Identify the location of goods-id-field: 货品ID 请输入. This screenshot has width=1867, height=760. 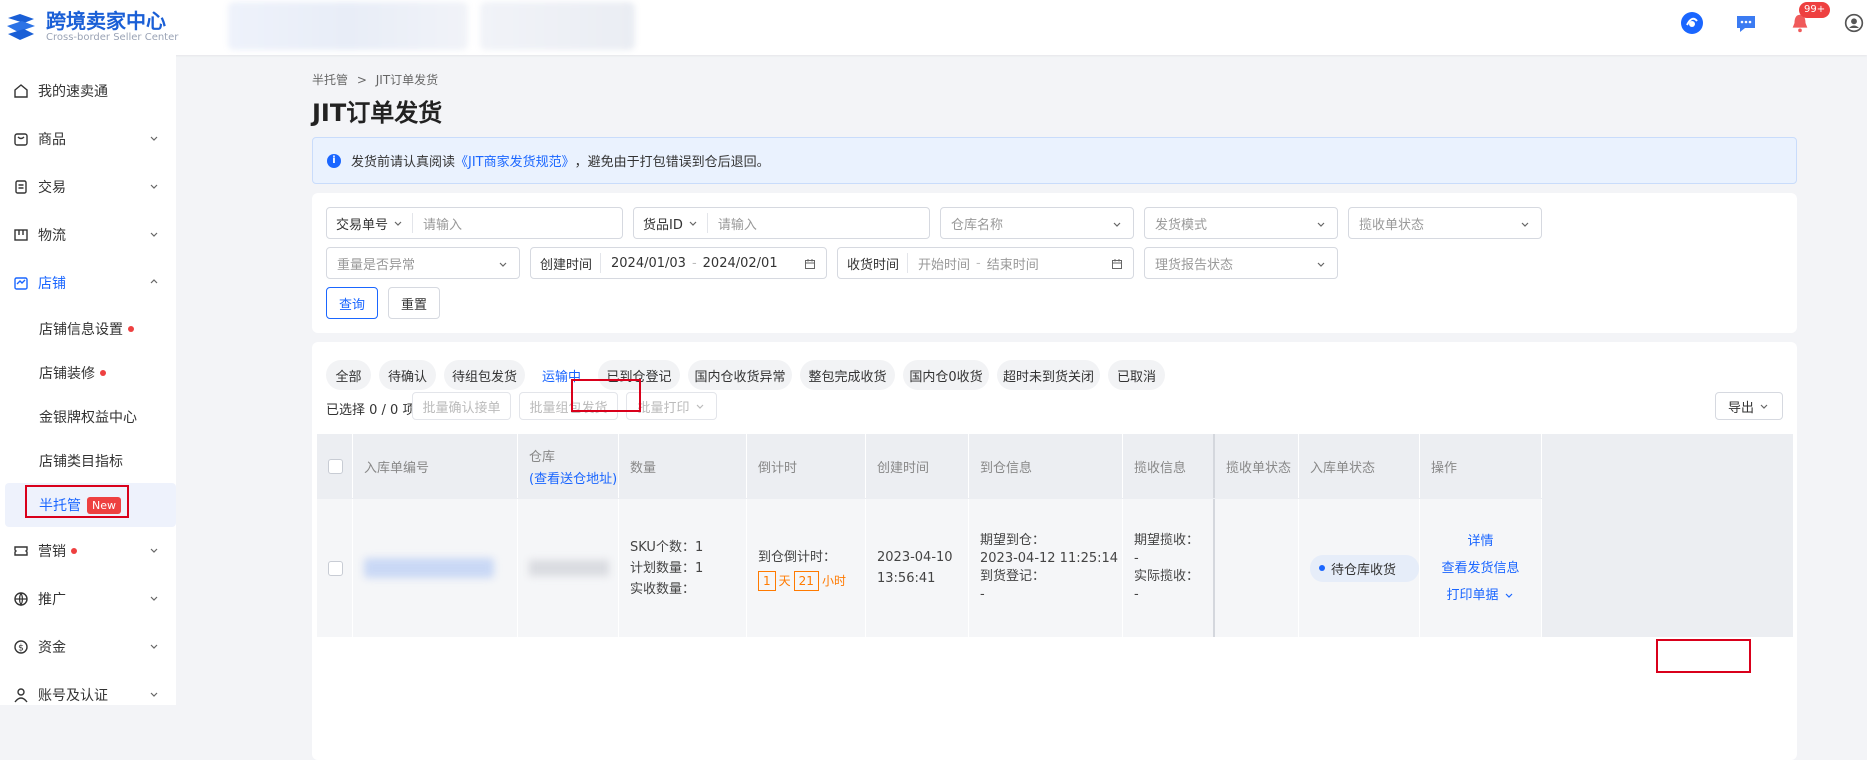
(781, 223).